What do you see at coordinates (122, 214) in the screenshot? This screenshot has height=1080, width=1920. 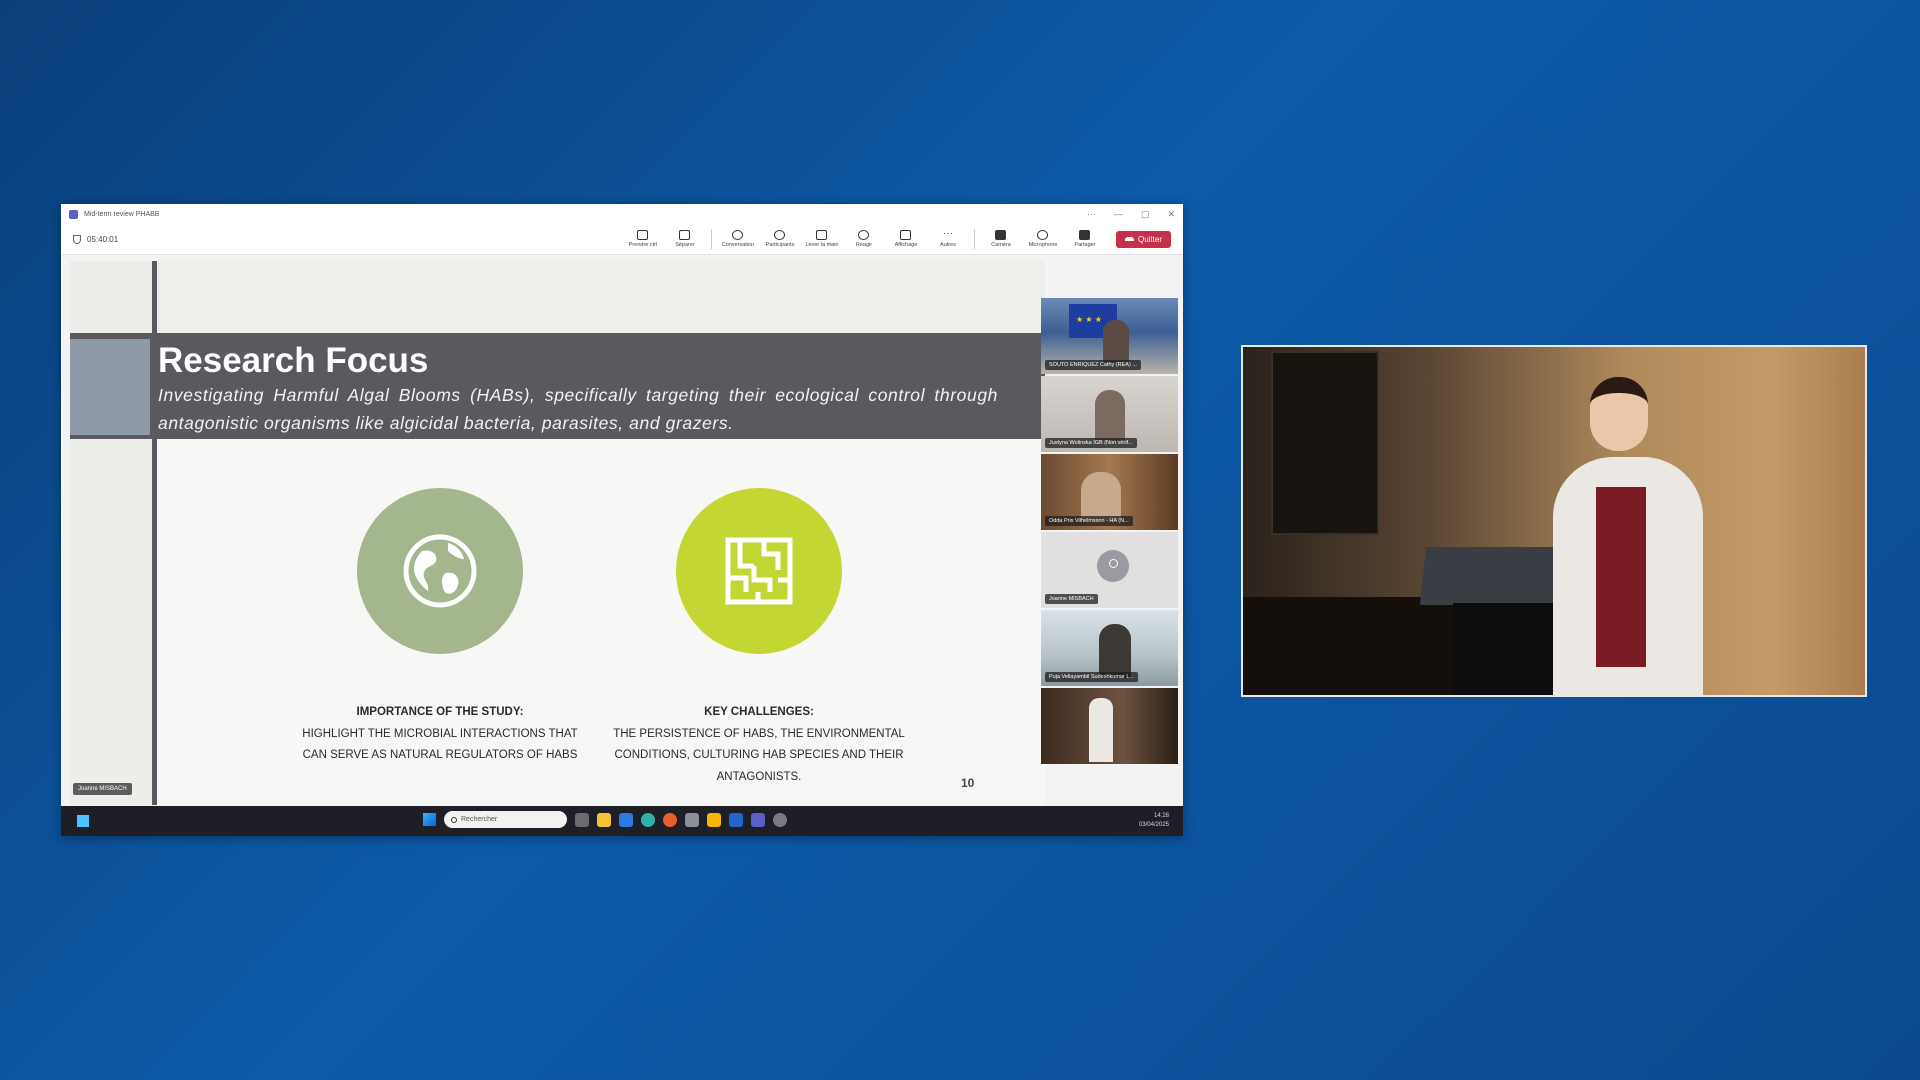 I see `window-title: Mid-term review PHABB` at bounding box center [122, 214].